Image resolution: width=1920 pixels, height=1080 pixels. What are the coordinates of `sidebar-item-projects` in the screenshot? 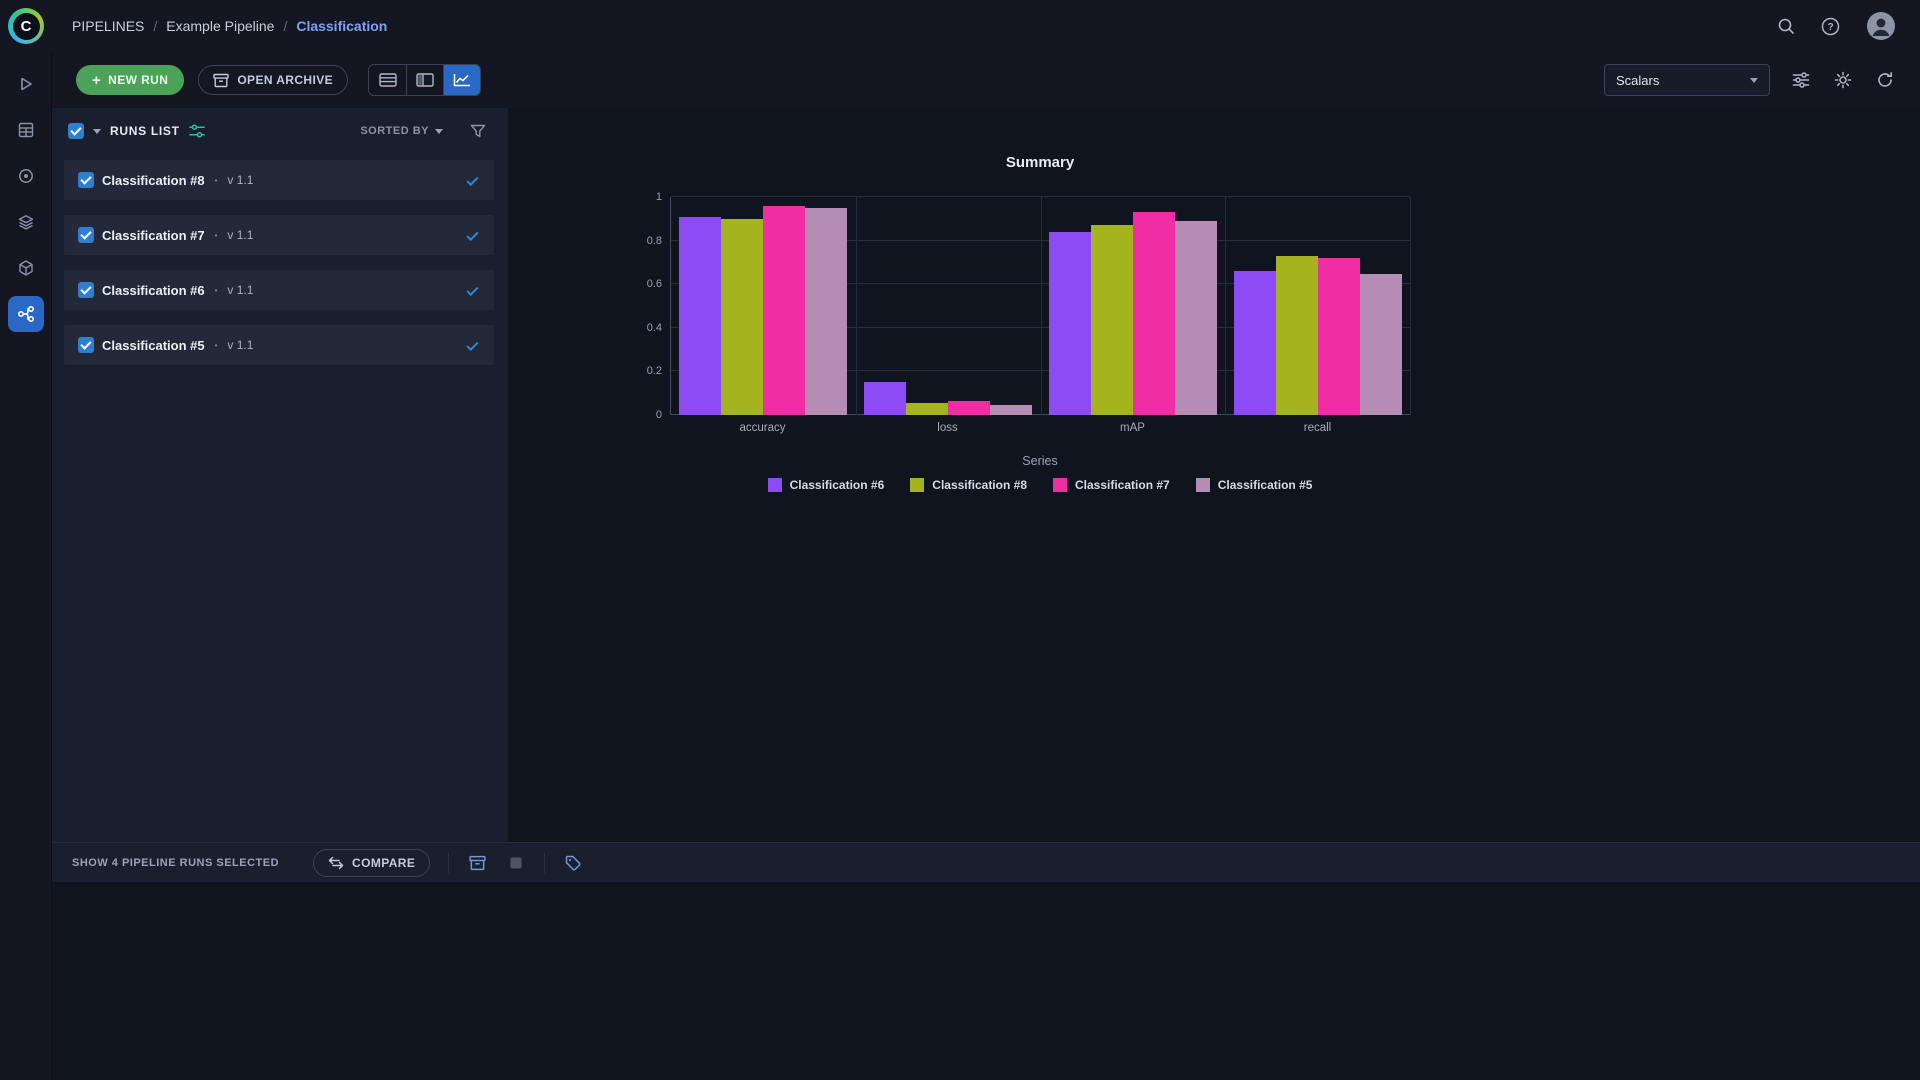 It's located at (26, 84).